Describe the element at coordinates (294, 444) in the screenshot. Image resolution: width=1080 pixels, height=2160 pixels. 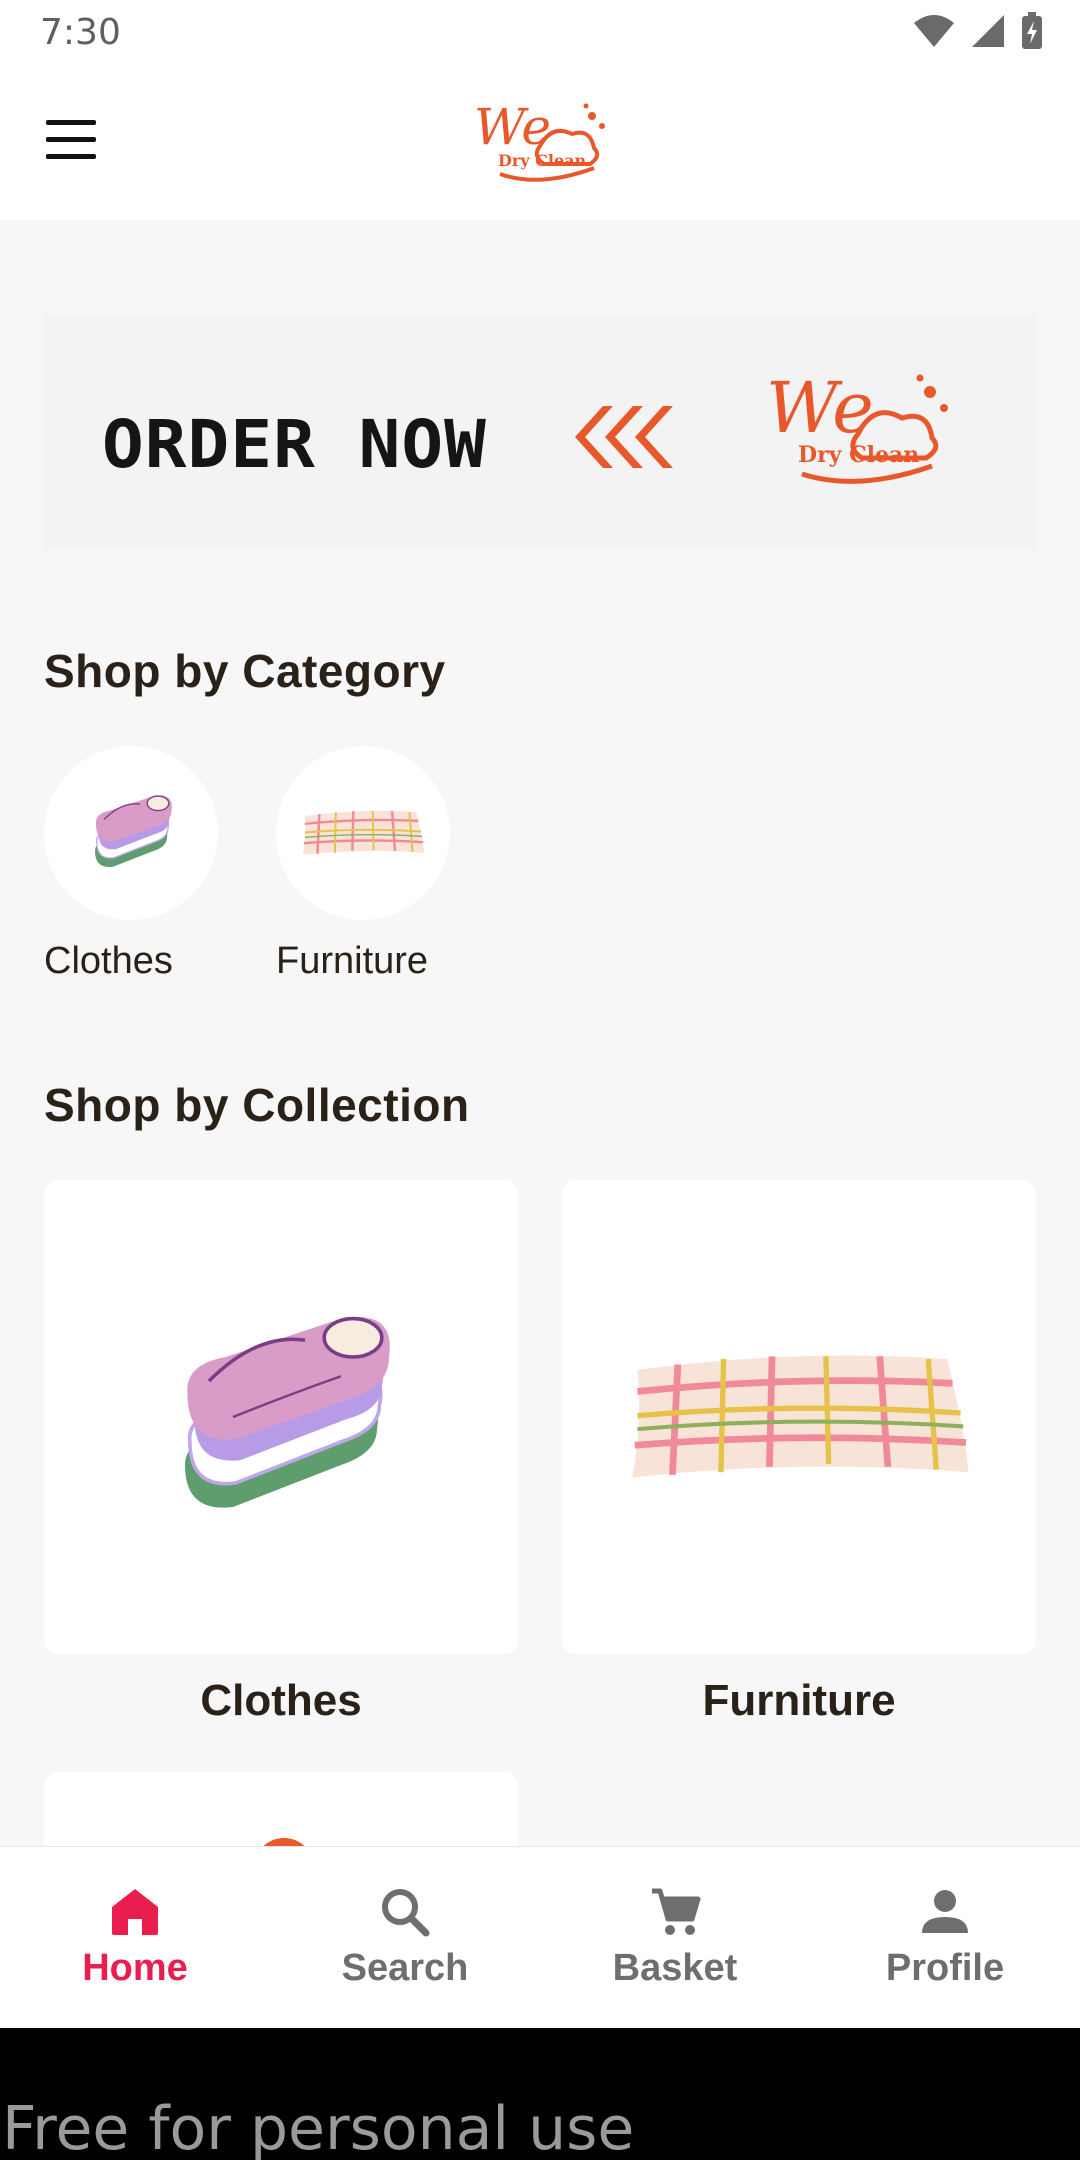
I see `banner-text: ORDER NOW` at that location.